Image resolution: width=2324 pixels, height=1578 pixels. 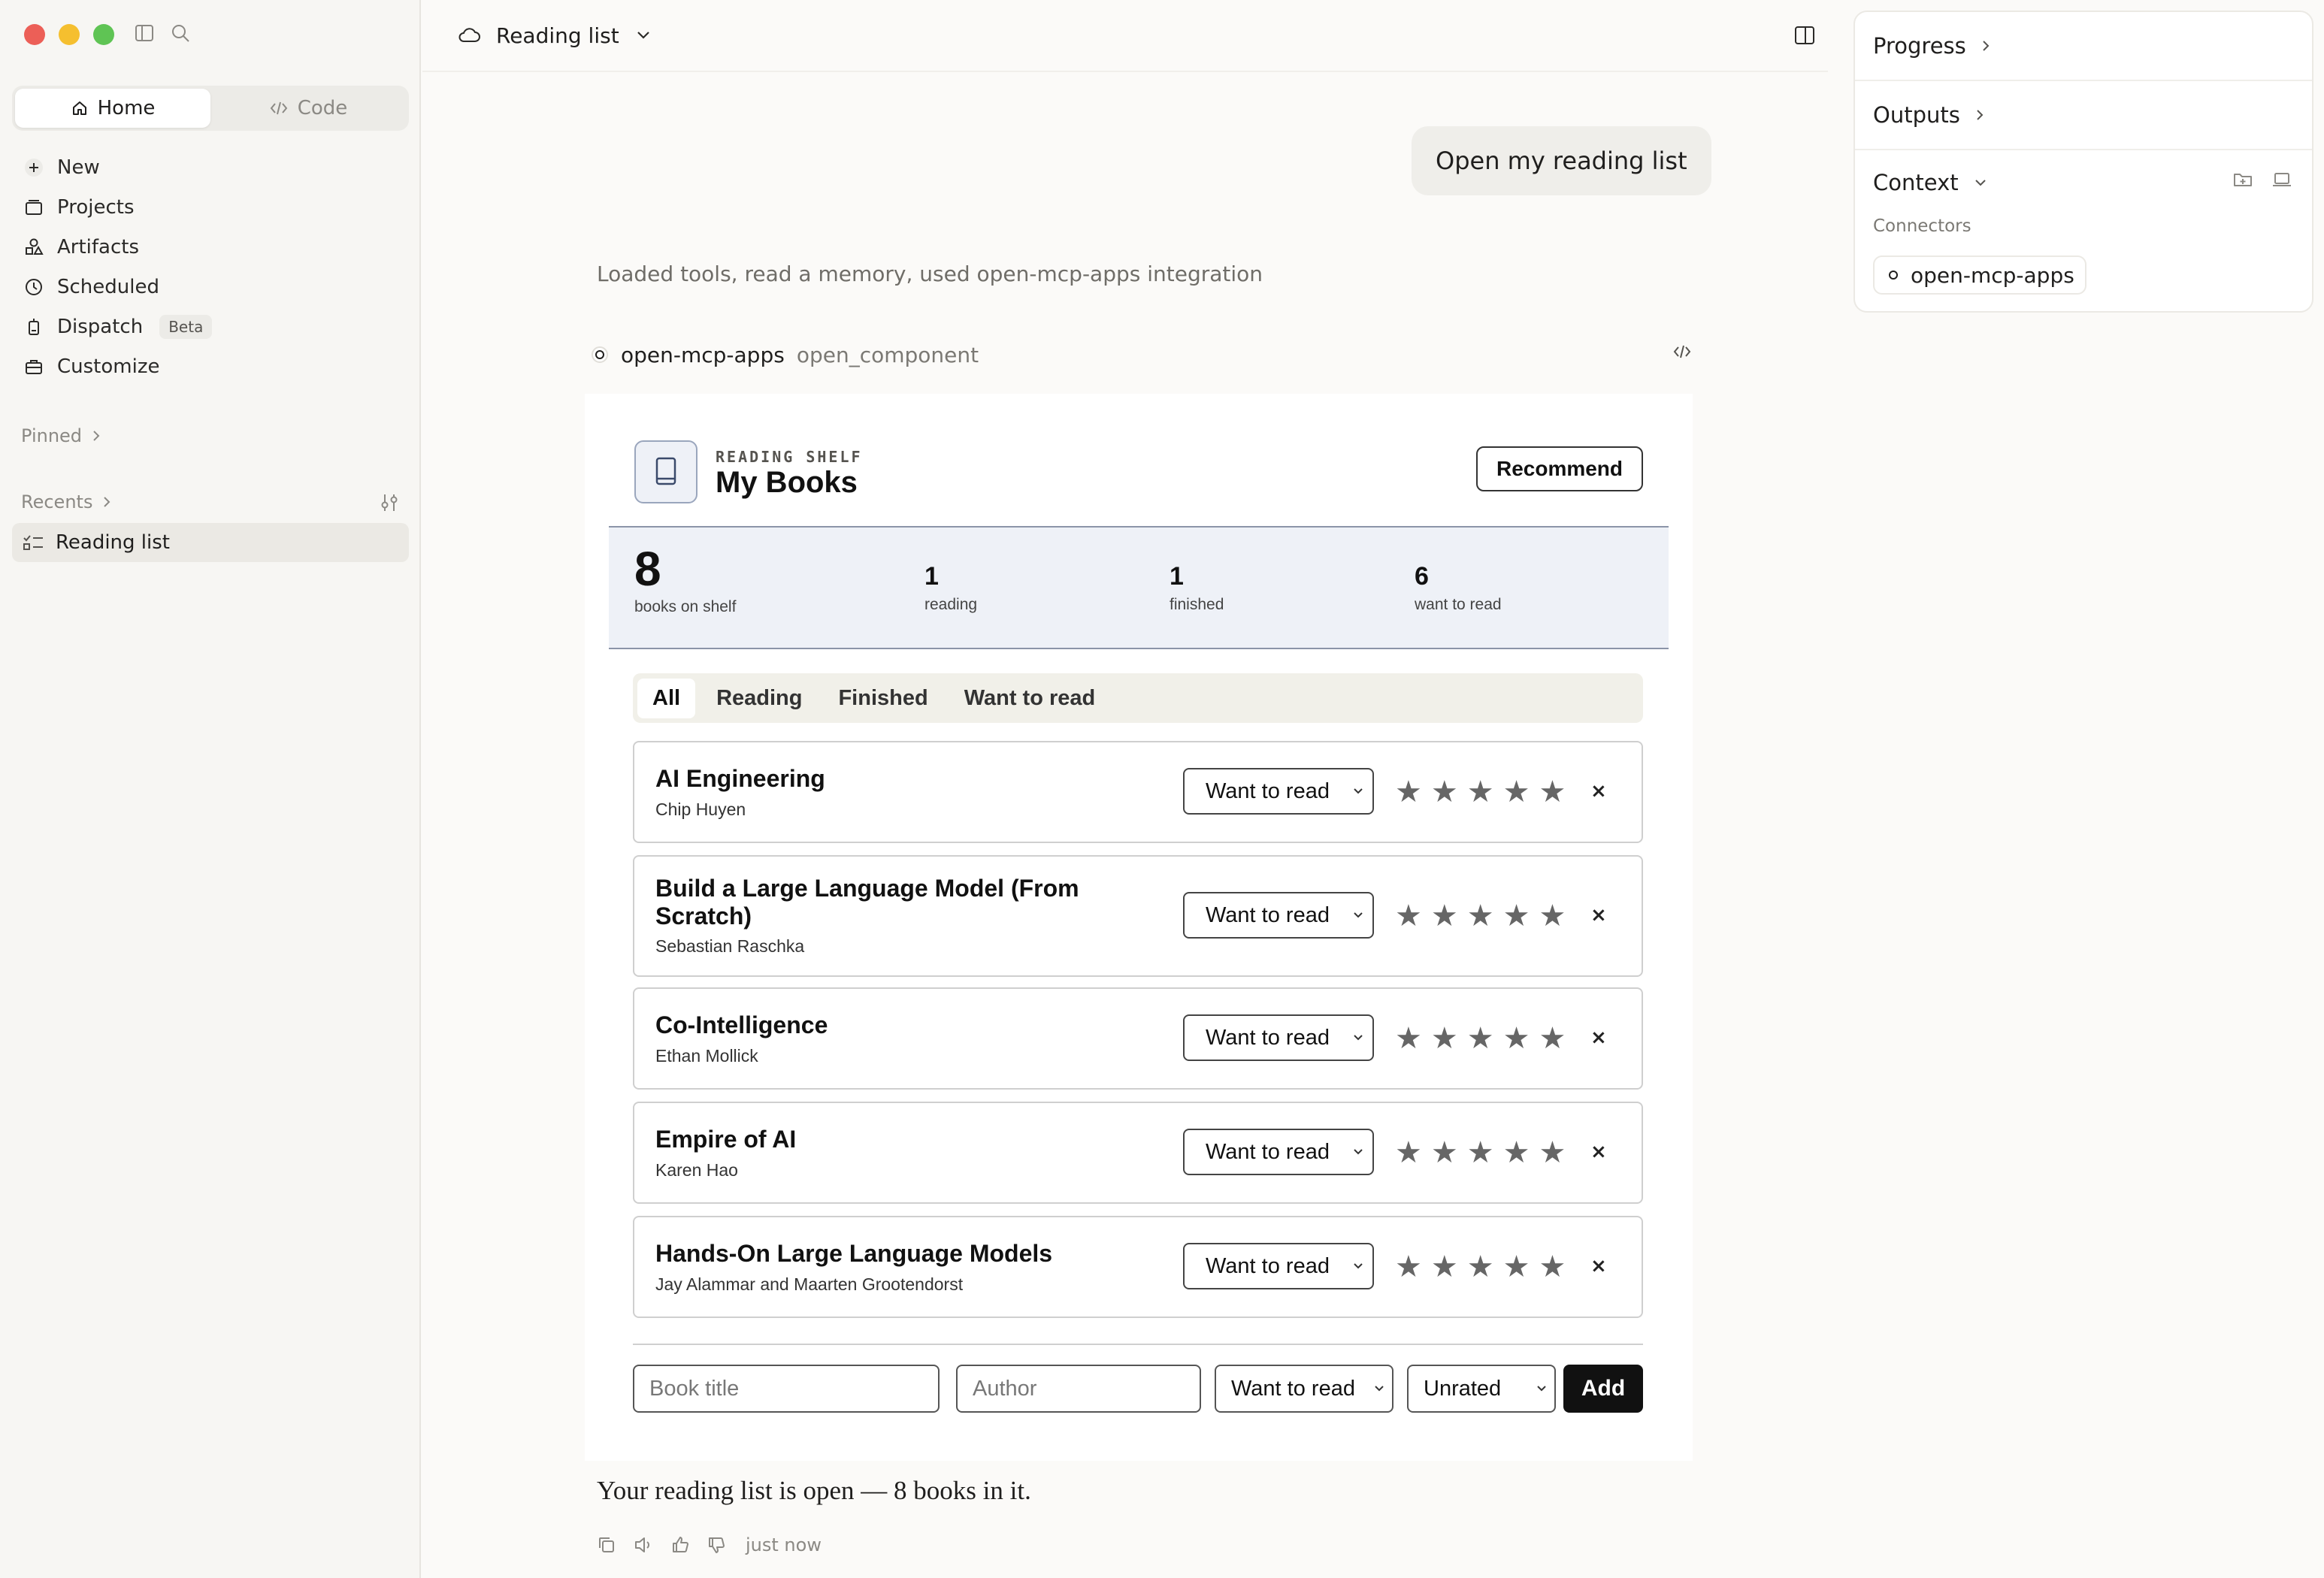 I want to click on thumbs-up-icon, so click(x=680, y=1545).